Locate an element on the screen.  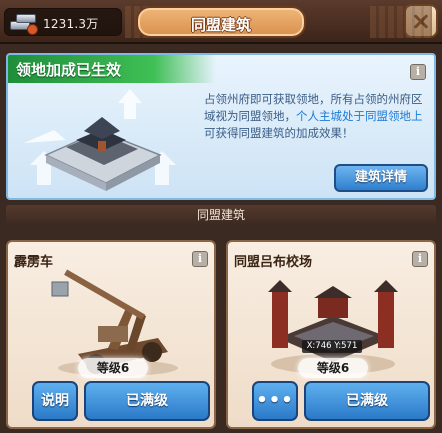
banner-info-icon: i is located at coordinates (418, 72).